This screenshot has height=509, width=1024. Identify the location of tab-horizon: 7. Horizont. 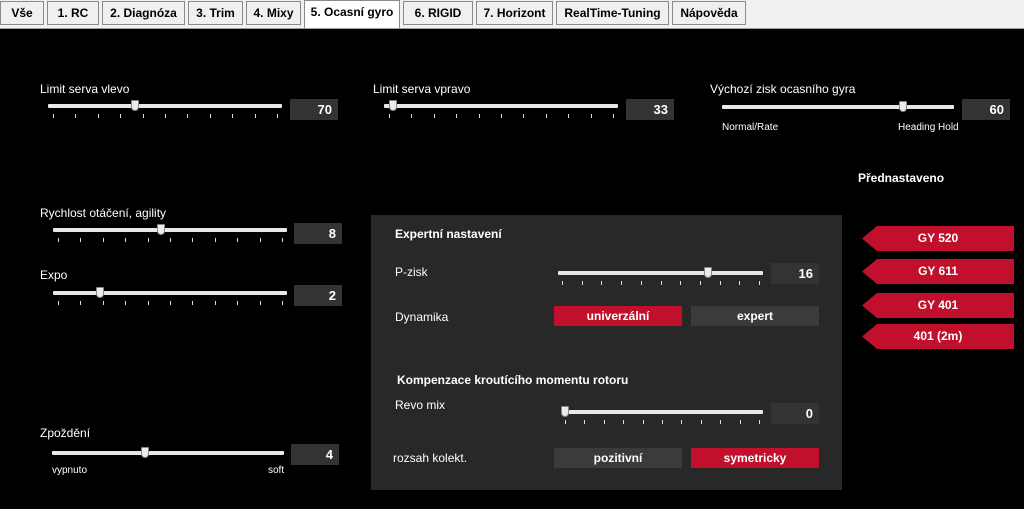
(514, 13).